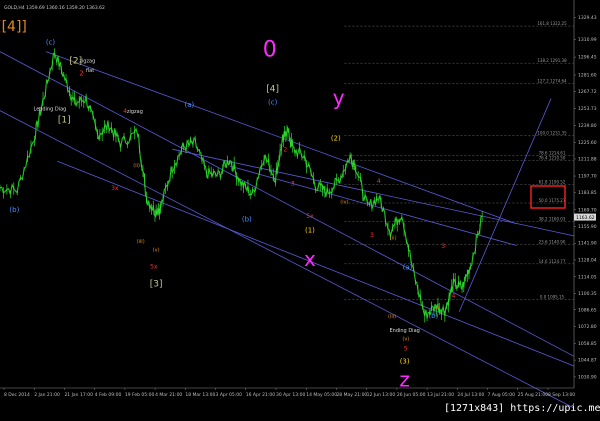 This screenshot has height=421, width=600. Describe the element at coordinates (87, 61) in the screenshot. I see `wave-label-3: zigzag` at that location.